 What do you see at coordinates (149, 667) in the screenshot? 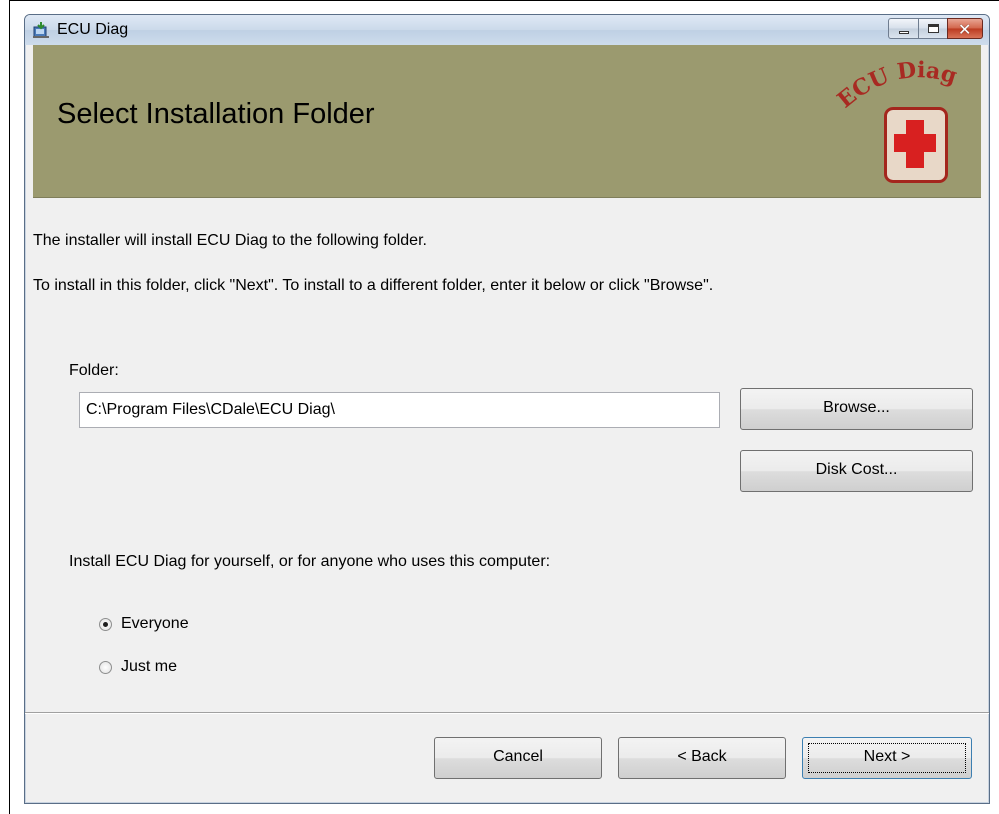
I see `radio-just-me-label: Just me` at bounding box center [149, 667].